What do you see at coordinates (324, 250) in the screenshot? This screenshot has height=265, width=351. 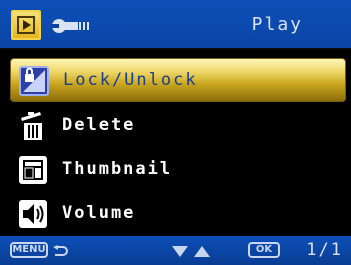 I see `page-indicator: 1/1` at bounding box center [324, 250].